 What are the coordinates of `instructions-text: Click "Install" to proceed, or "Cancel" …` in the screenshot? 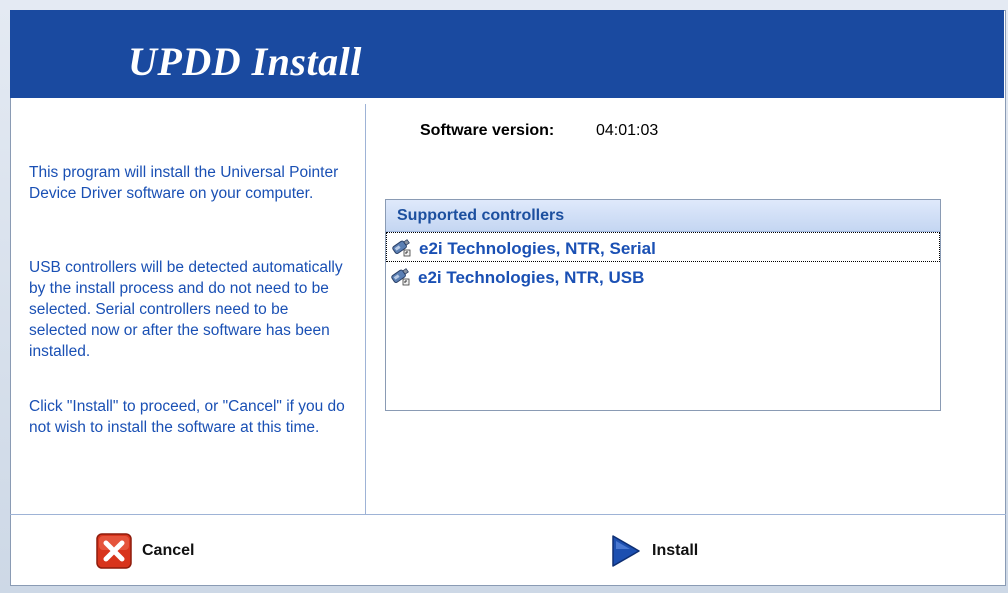 It's located at (187, 417).